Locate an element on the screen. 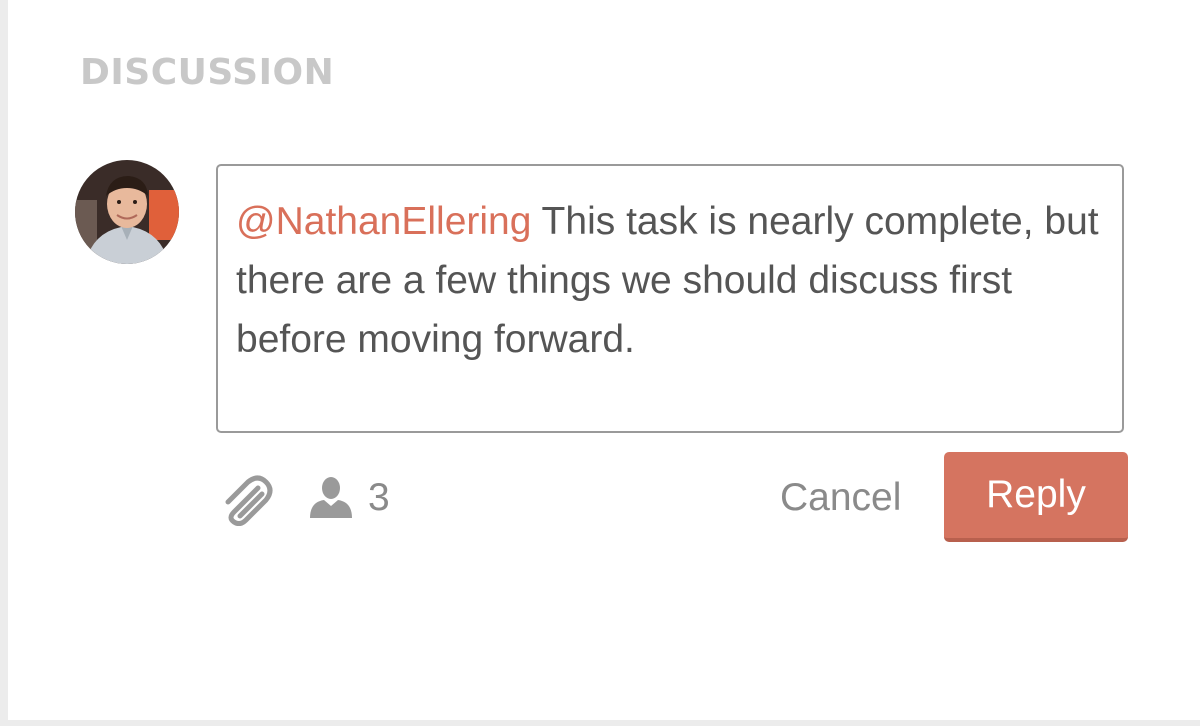 The height and width of the screenshot is (726, 1200). avatar is located at coordinates (127, 212).